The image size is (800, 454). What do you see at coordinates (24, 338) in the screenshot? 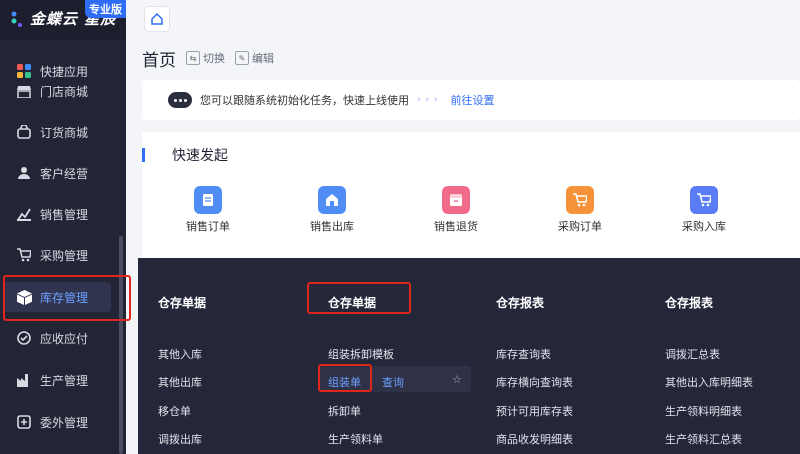
I see `receivable-icon` at bounding box center [24, 338].